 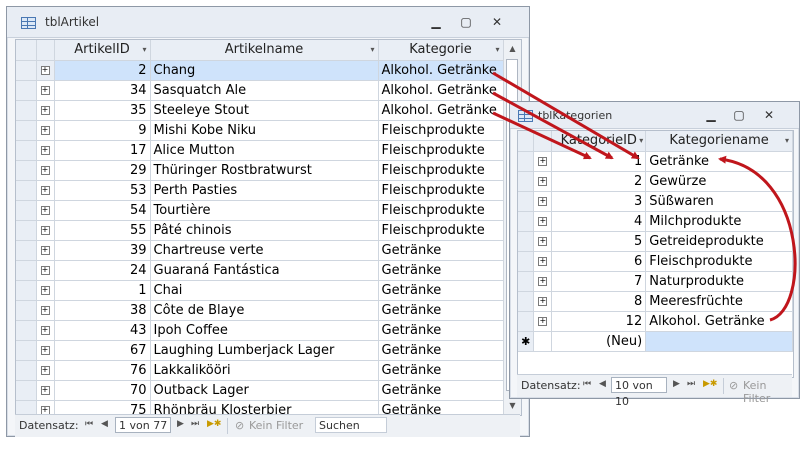 I want to click on cell-artikelname: Ipoh Coffee, so click(x=264, y=330).